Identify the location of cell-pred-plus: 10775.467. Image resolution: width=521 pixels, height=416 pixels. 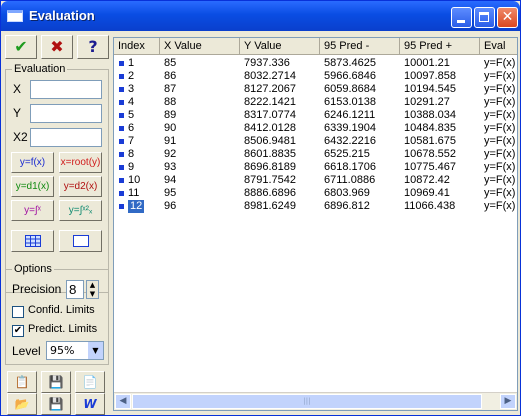
(430, 167).